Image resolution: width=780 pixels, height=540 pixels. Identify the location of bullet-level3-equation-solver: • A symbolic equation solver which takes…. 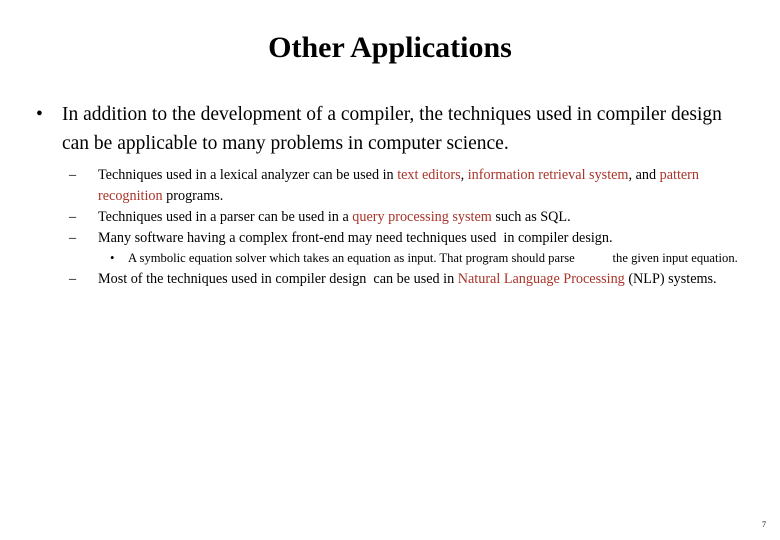
(390, 259).